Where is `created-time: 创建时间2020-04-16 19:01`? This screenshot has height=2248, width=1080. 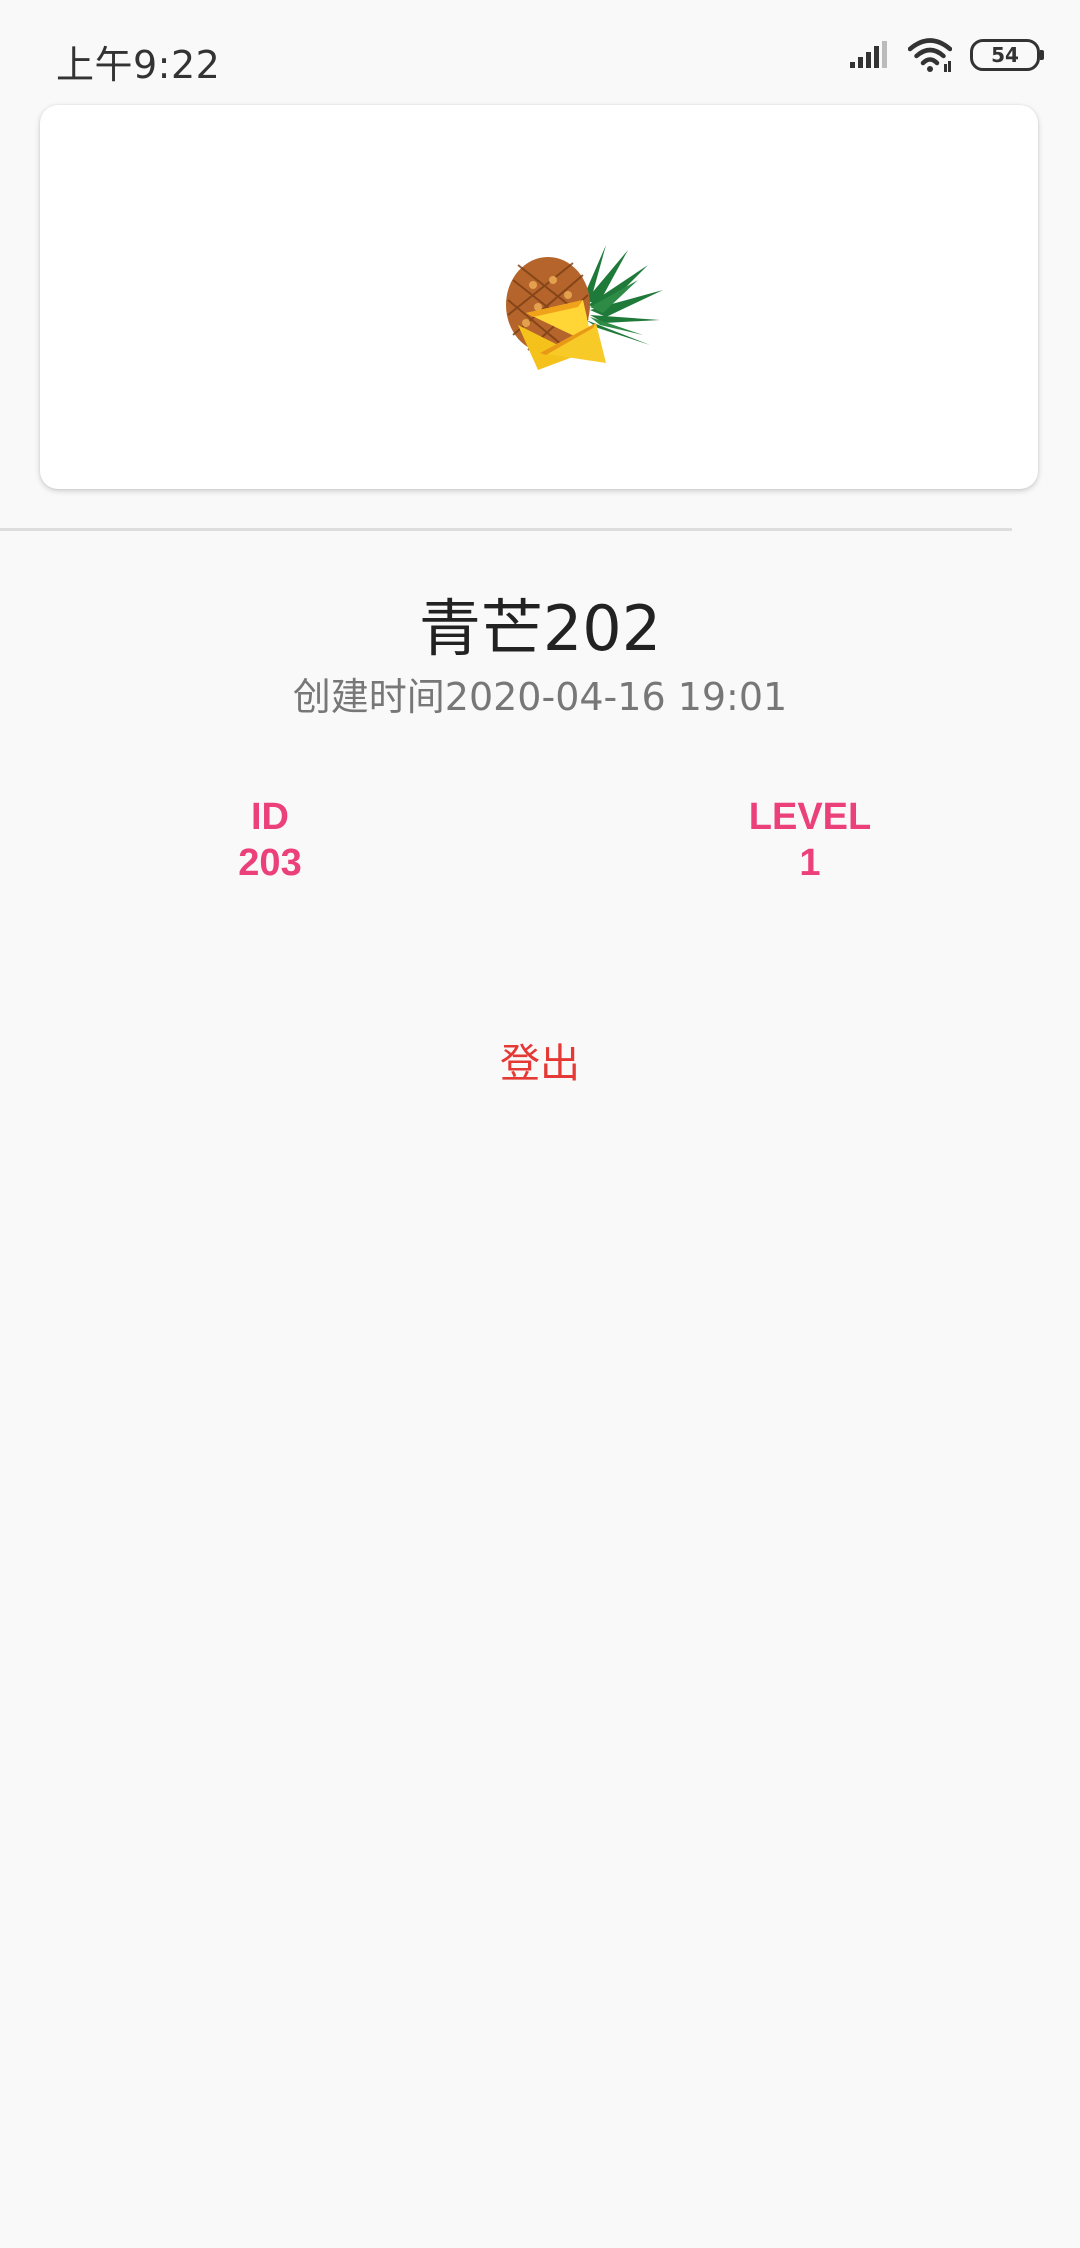 created-time: 创建时间2020-04-16 19:01 is located at coordinates (540, 697).